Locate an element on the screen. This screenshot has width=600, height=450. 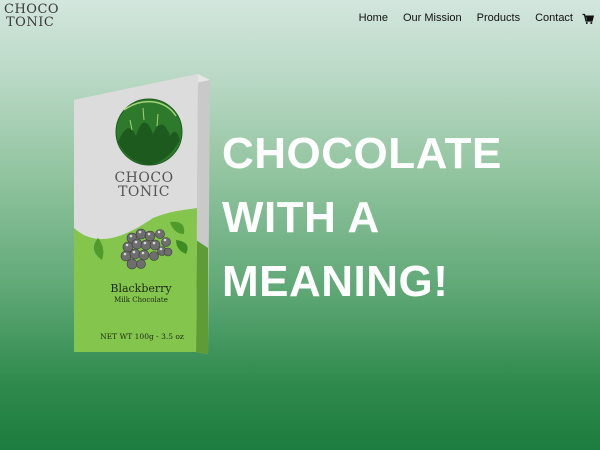
pack-brand-logo: CHOCO TONIC is located at coordinates (144, 185).